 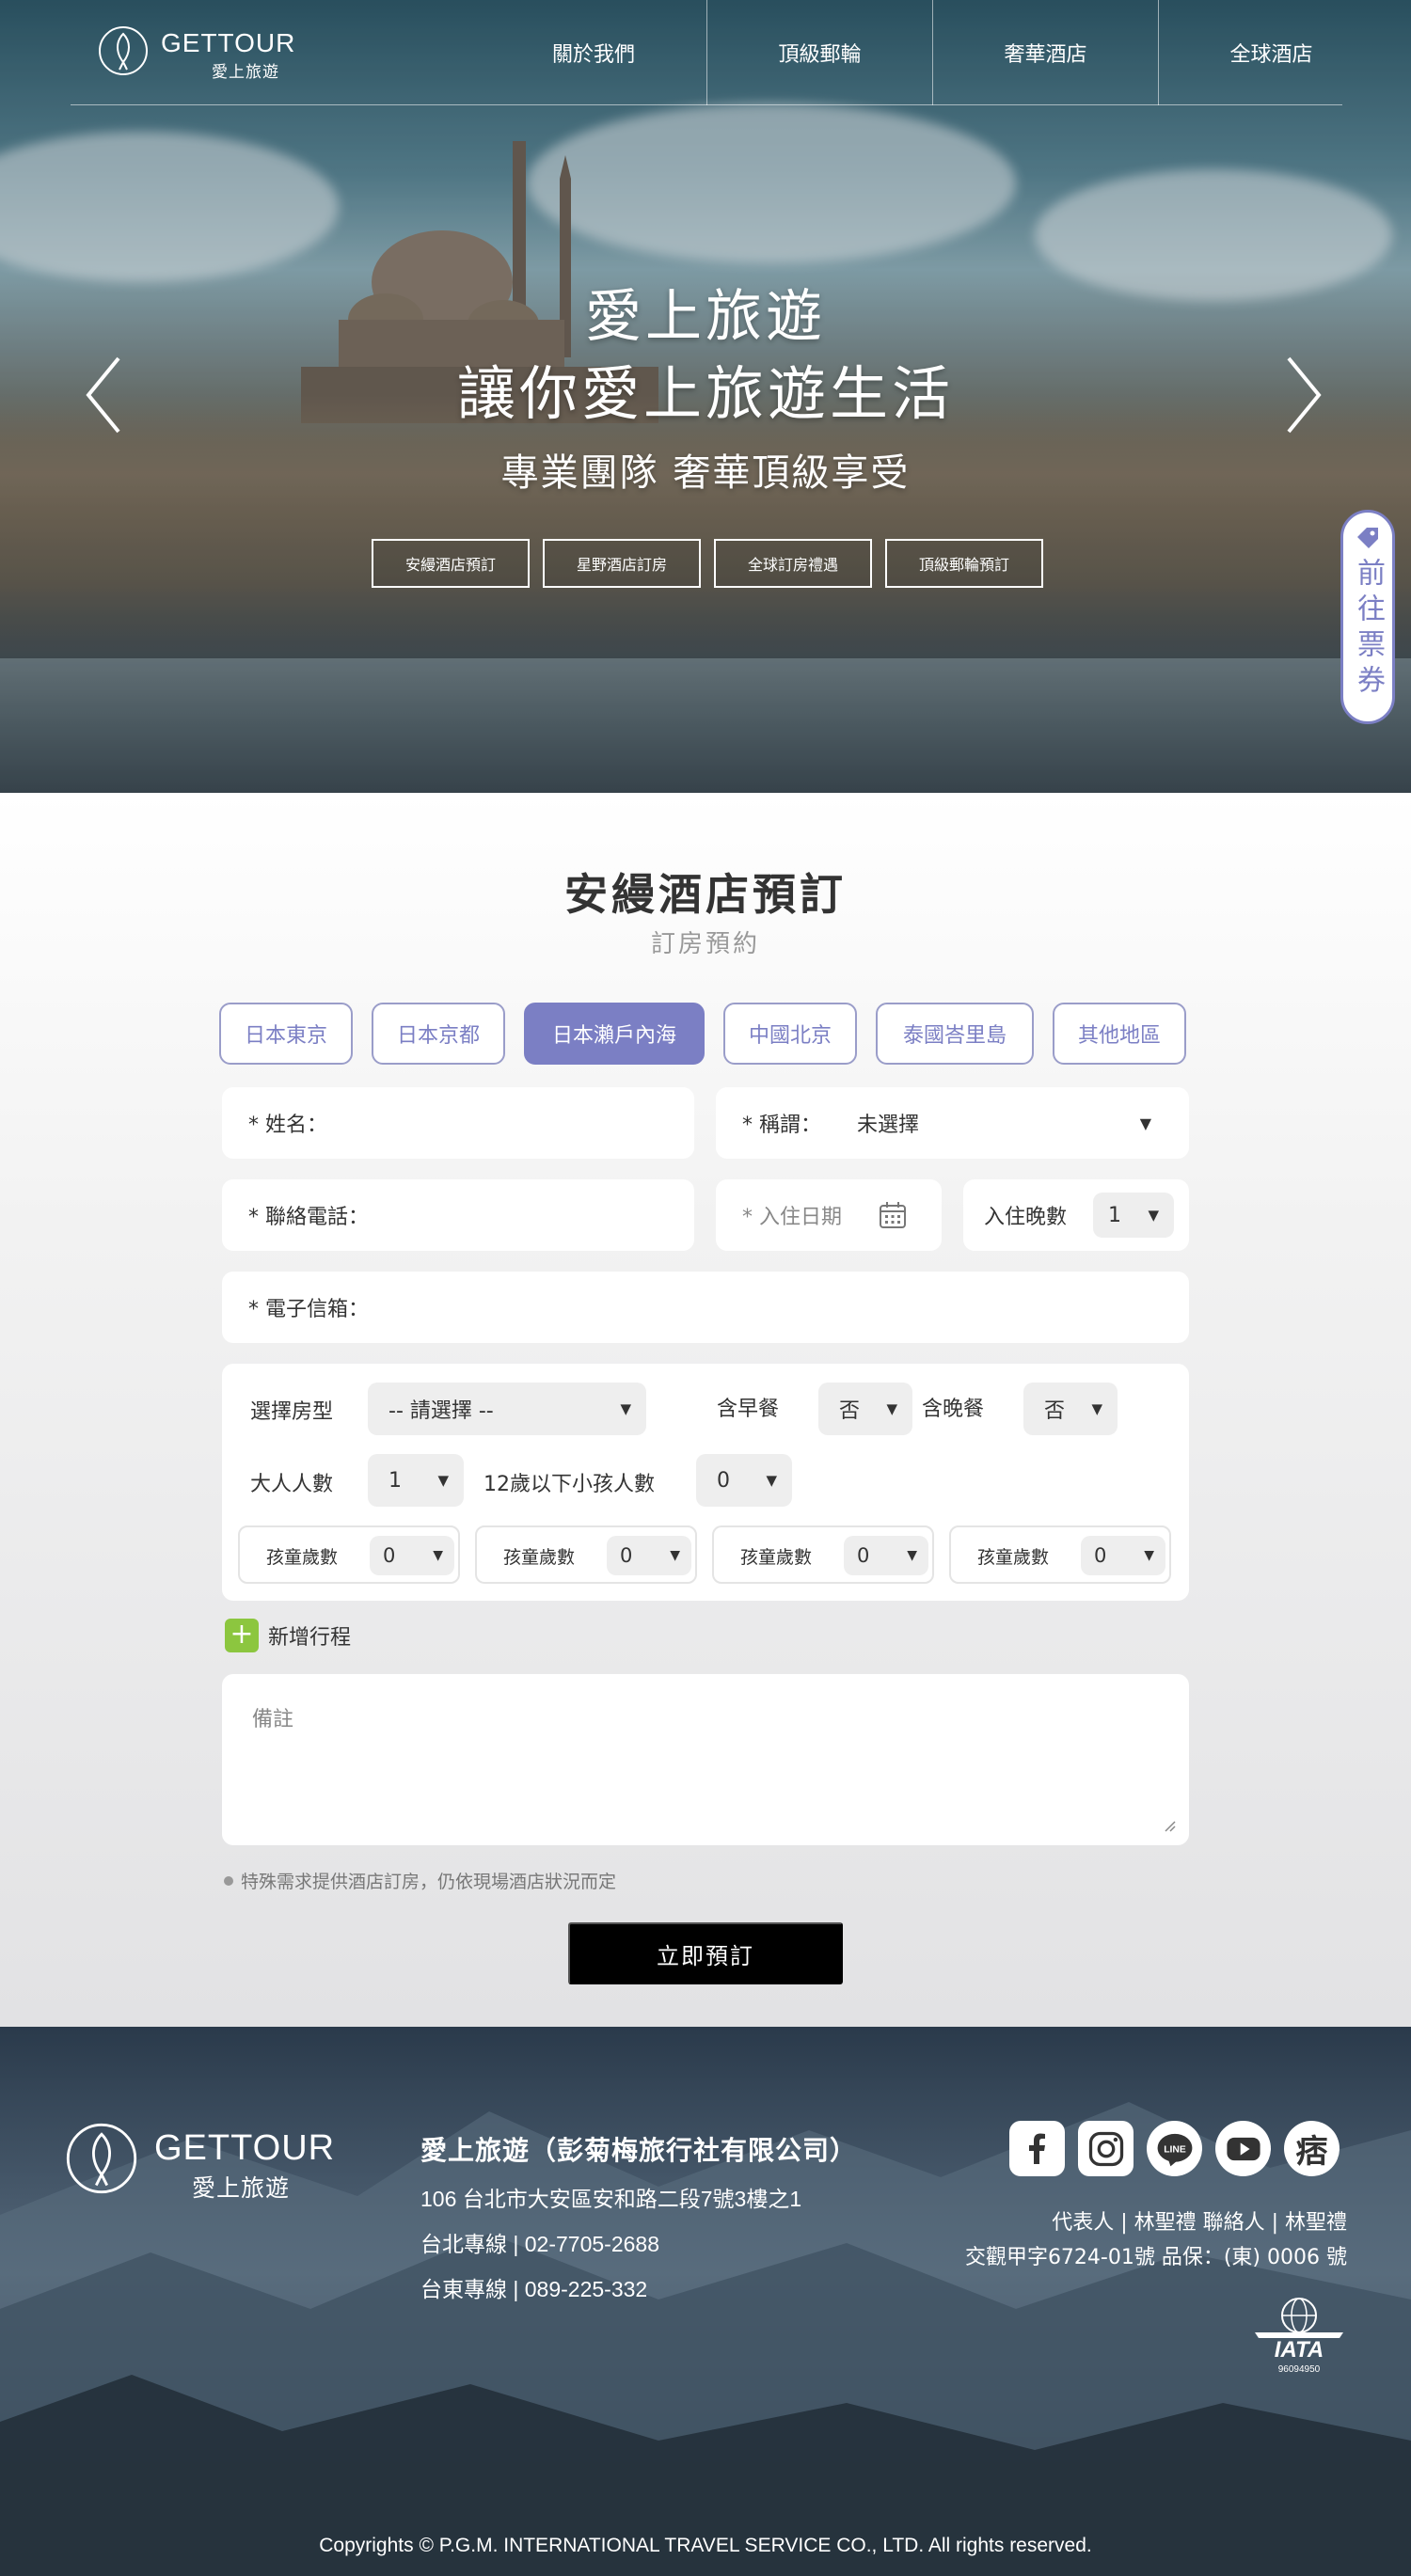 I want to click on hero-title-line1: 愛上旅遊, so click(x=705, y=317).